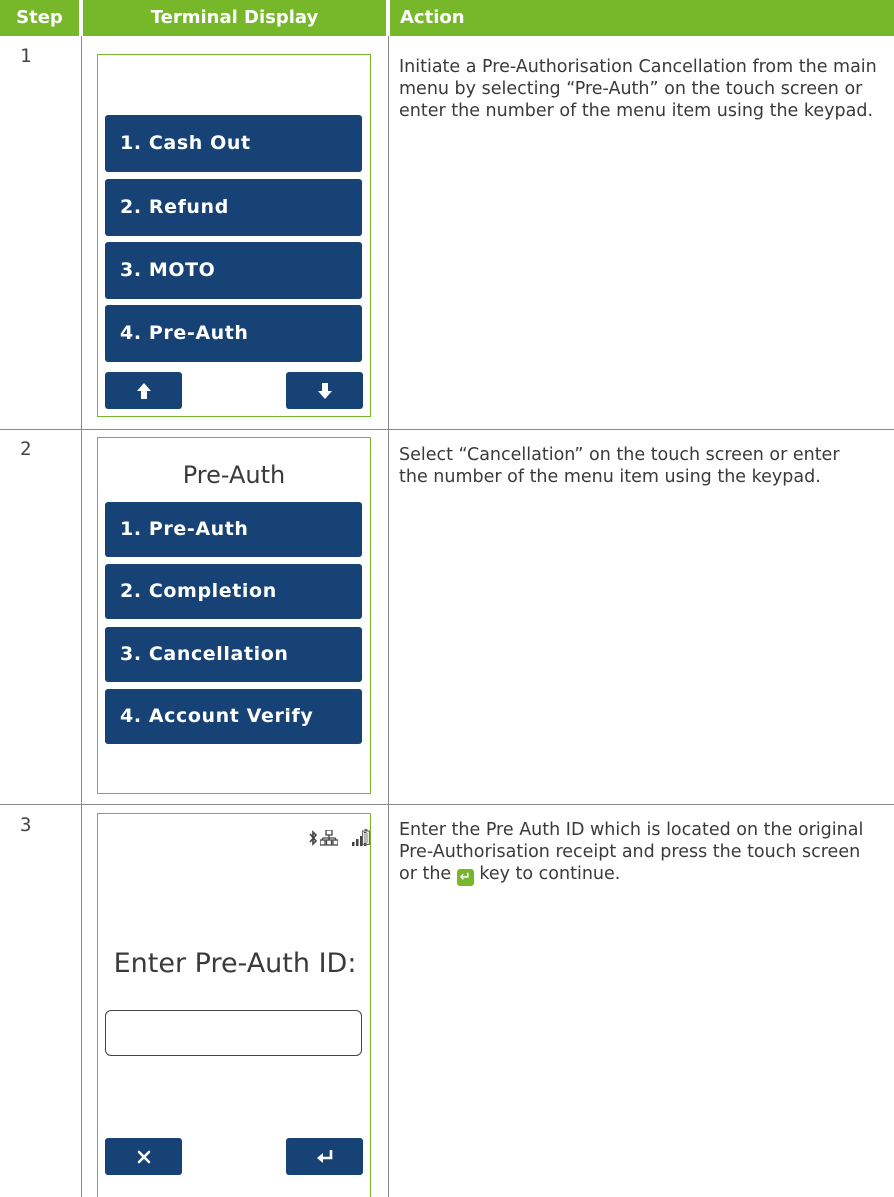  I want to click on enter-pre-auth-id-label: Enter Pre-Auth ID:, so click(235, 963).